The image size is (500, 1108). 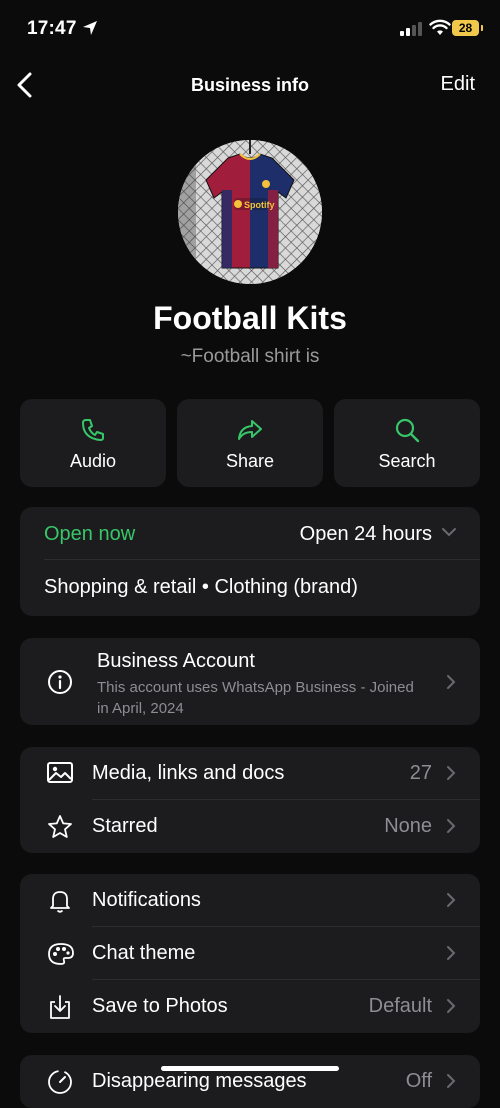 I want to click on star-icon, so click(x=60, y=826).